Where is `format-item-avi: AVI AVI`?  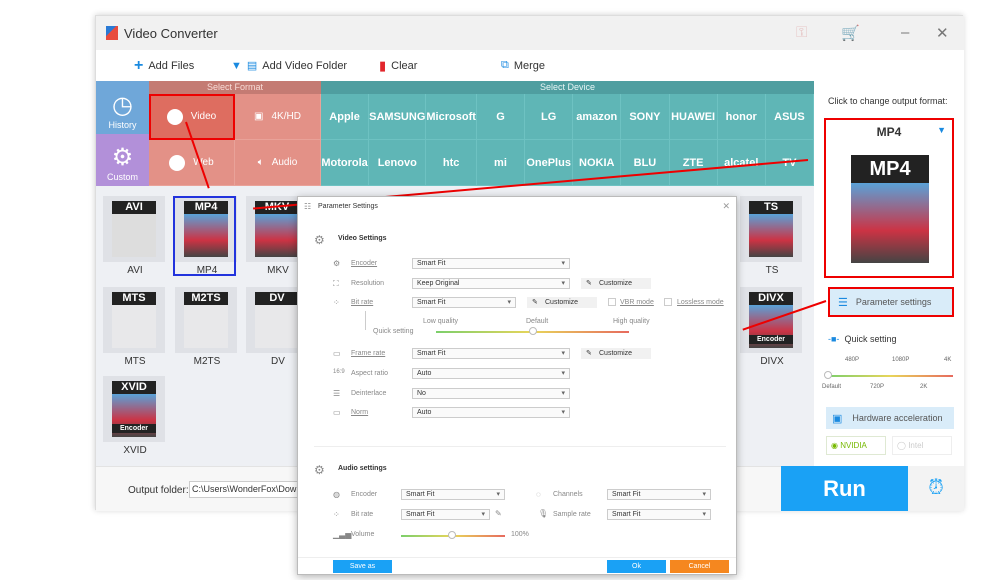 format-item-avi: AVI AVI is located at coordinates (135, 236).